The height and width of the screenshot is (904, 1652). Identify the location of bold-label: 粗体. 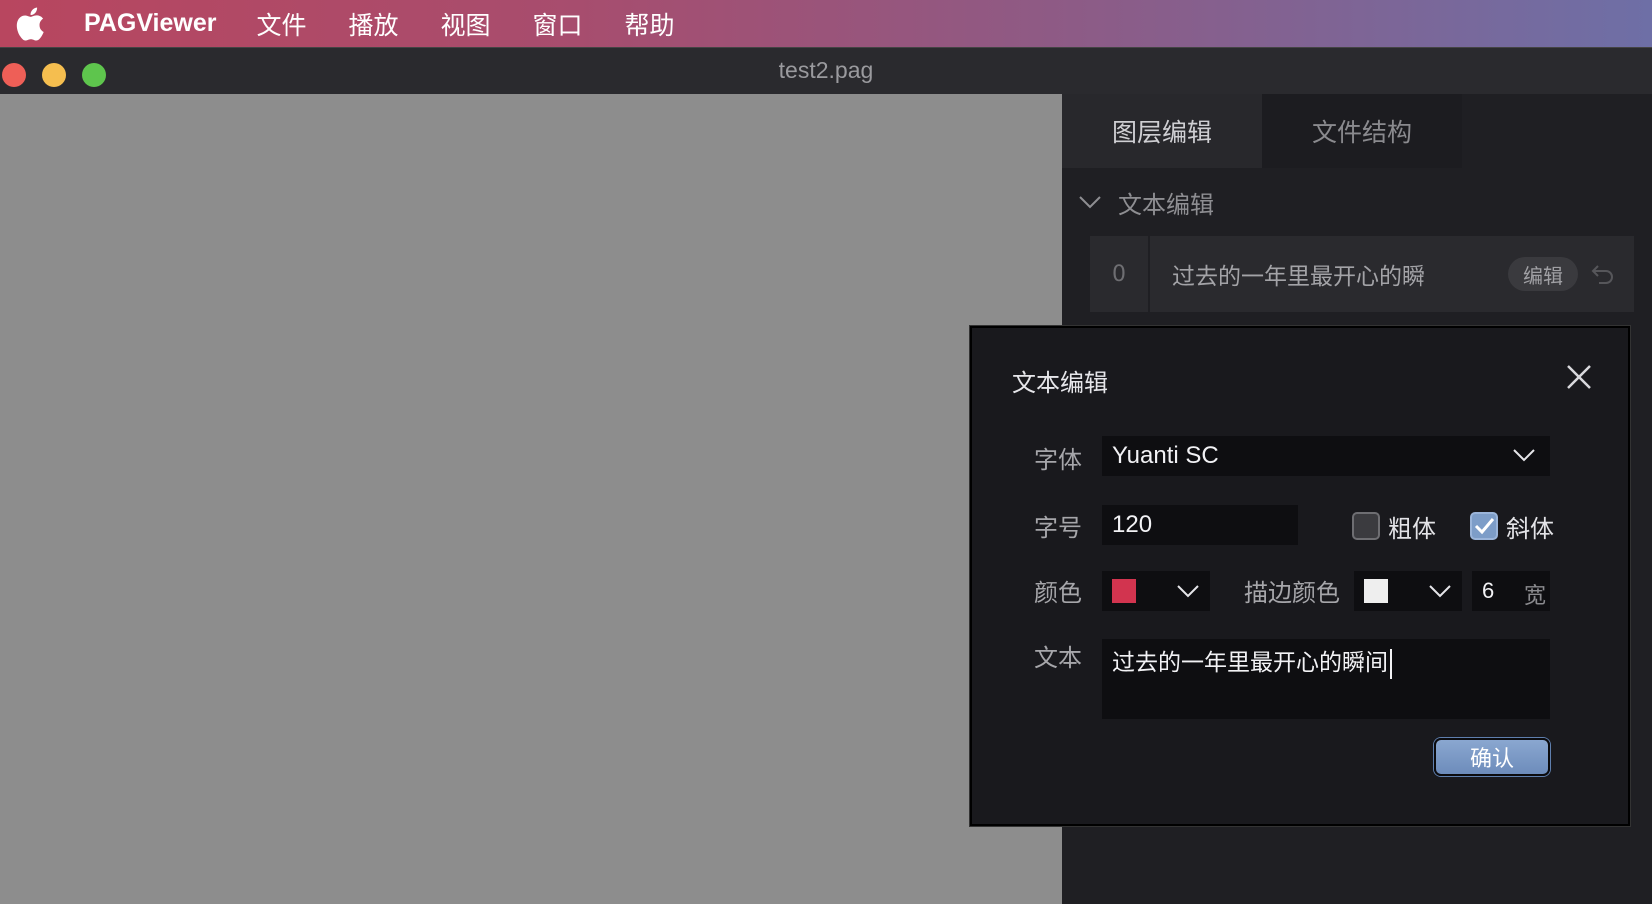
(1412, 529).